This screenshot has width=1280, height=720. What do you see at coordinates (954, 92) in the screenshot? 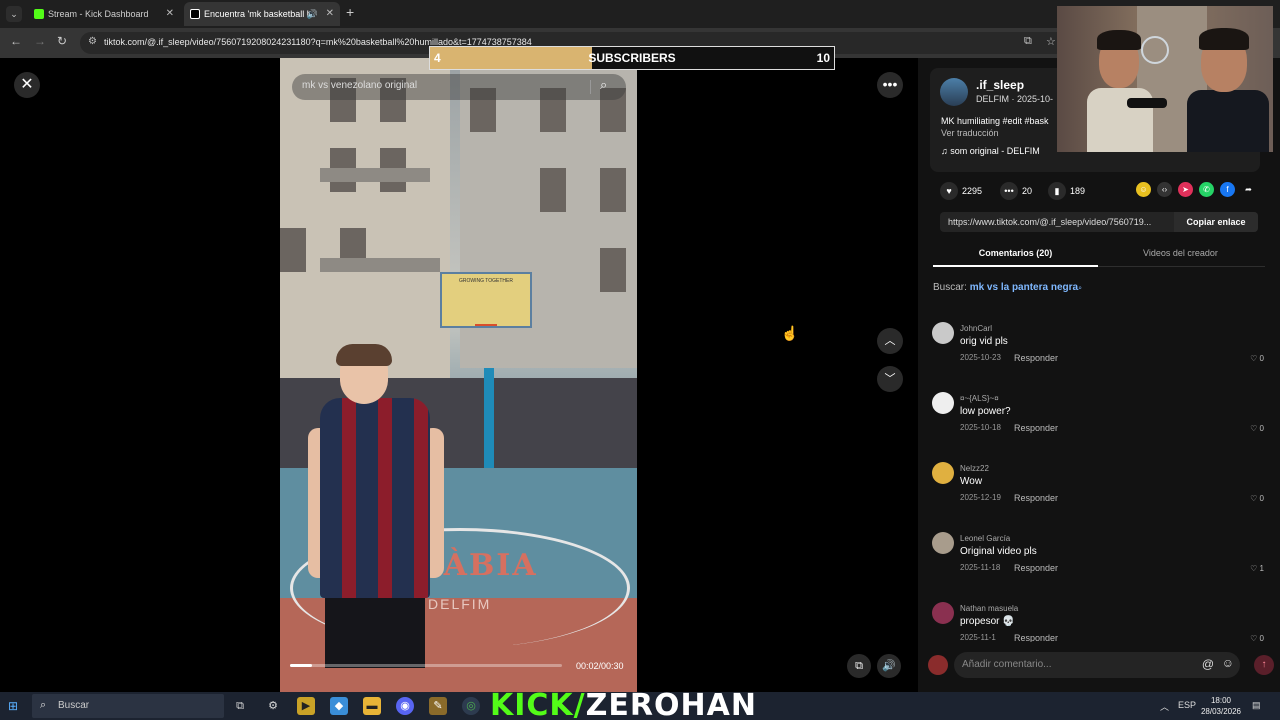
I see `author-avatar` at bounding box center [954, 92].